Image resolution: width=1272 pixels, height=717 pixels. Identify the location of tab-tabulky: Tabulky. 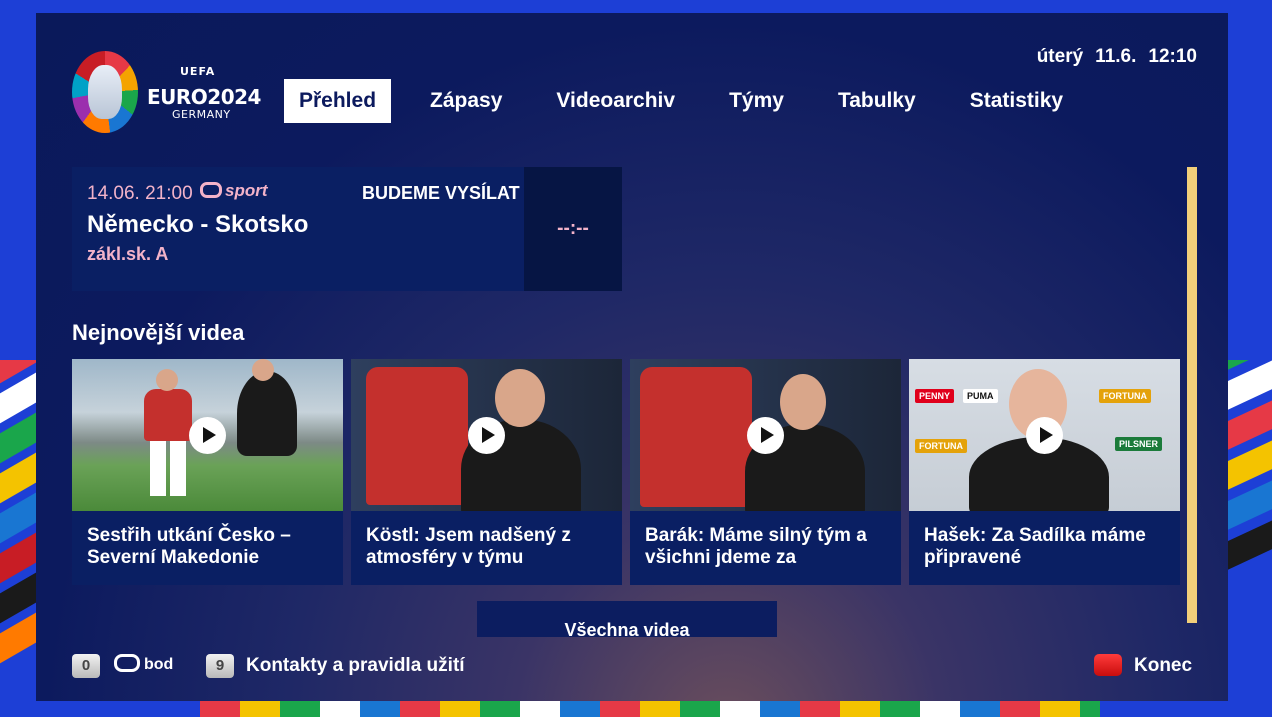
(877, 101).